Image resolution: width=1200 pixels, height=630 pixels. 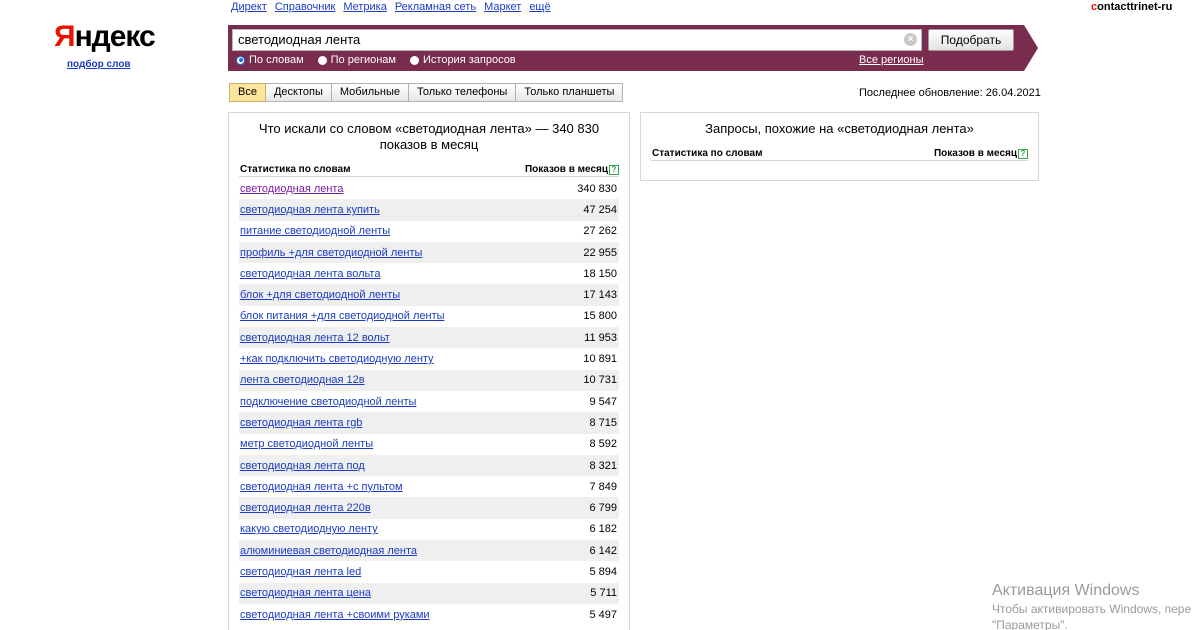 I want to click on table-row: питание светодиодной ленты 27 262, so click(x=429, y=231).